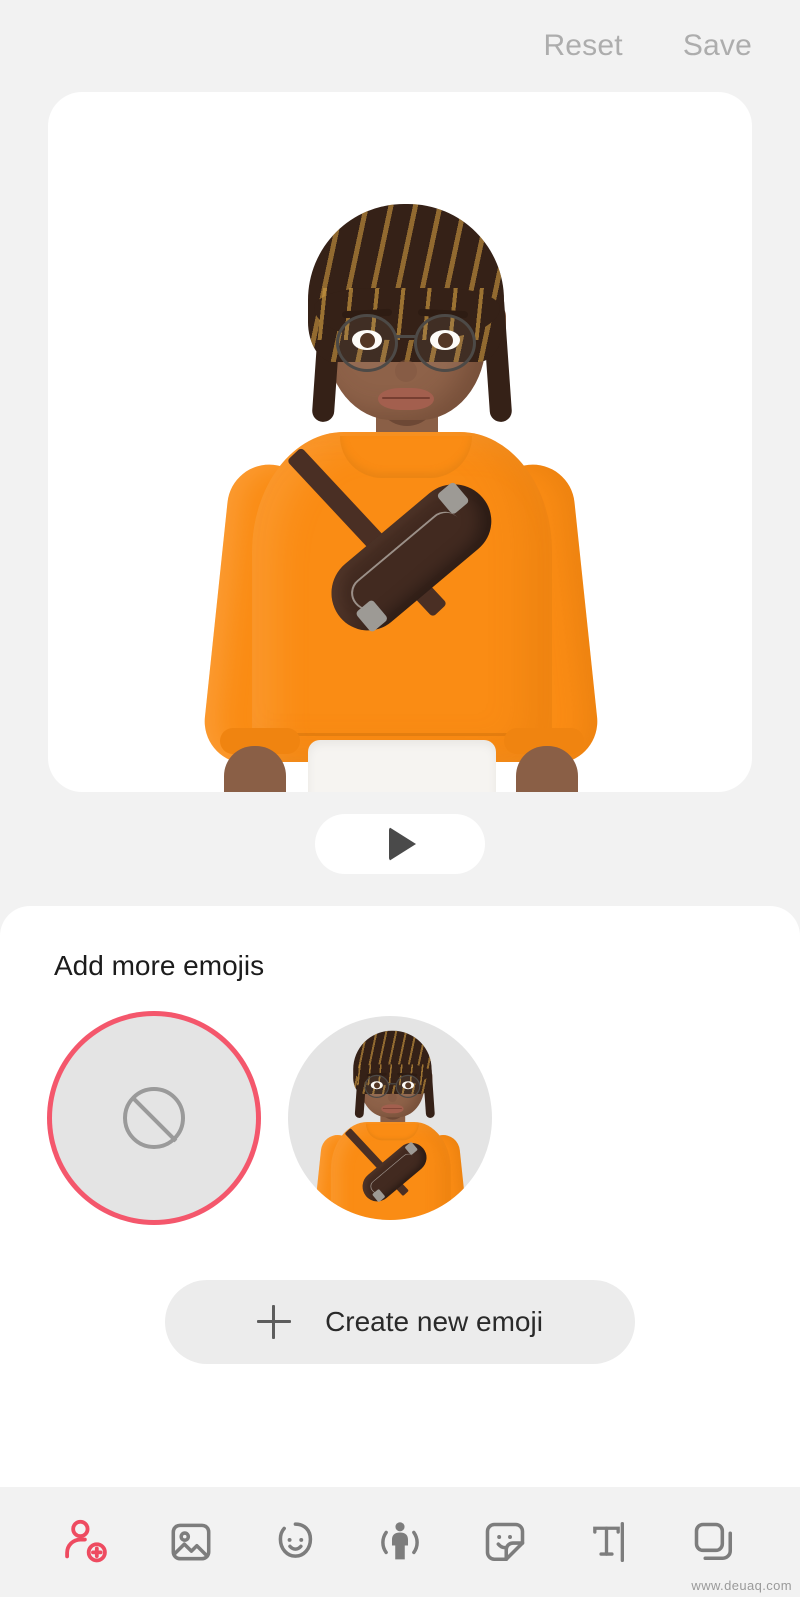 The width and height of the screenshot is (800, 1597). Describe the element at coordinates (400, 46) in the screenshot. I see `top-action-bar: Reset Save` at that location.